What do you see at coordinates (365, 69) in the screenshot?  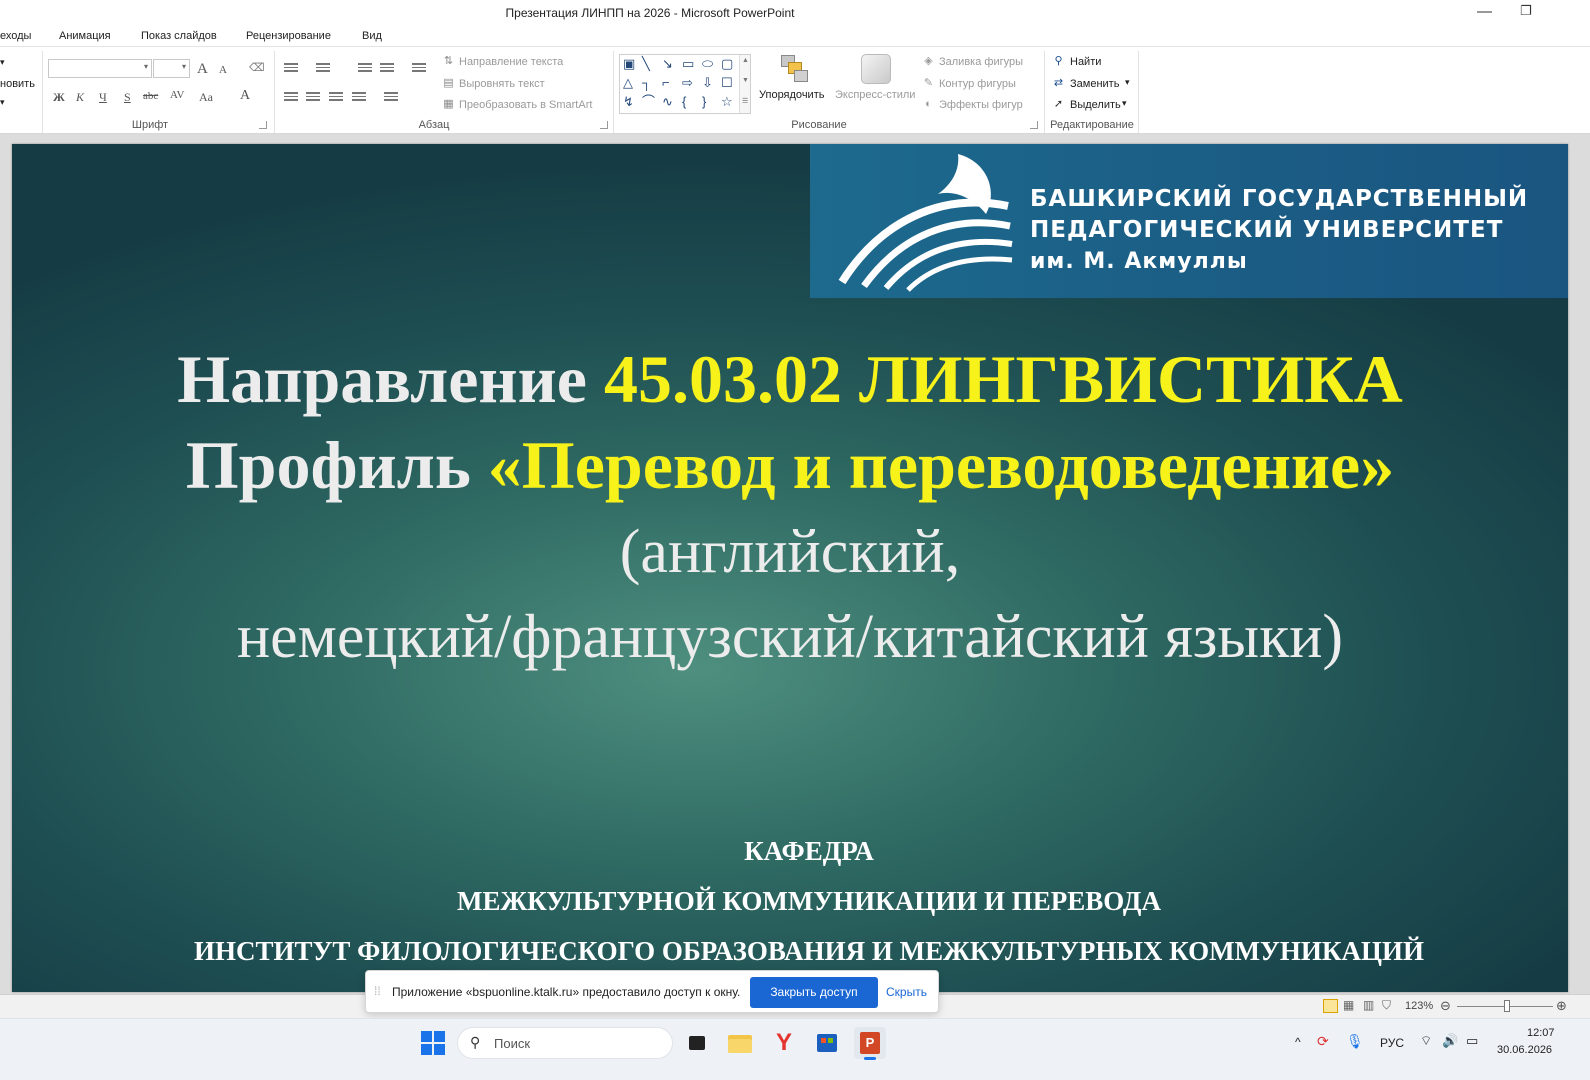 I see `decrease-indent-icon` at bounding box center [365, 69].